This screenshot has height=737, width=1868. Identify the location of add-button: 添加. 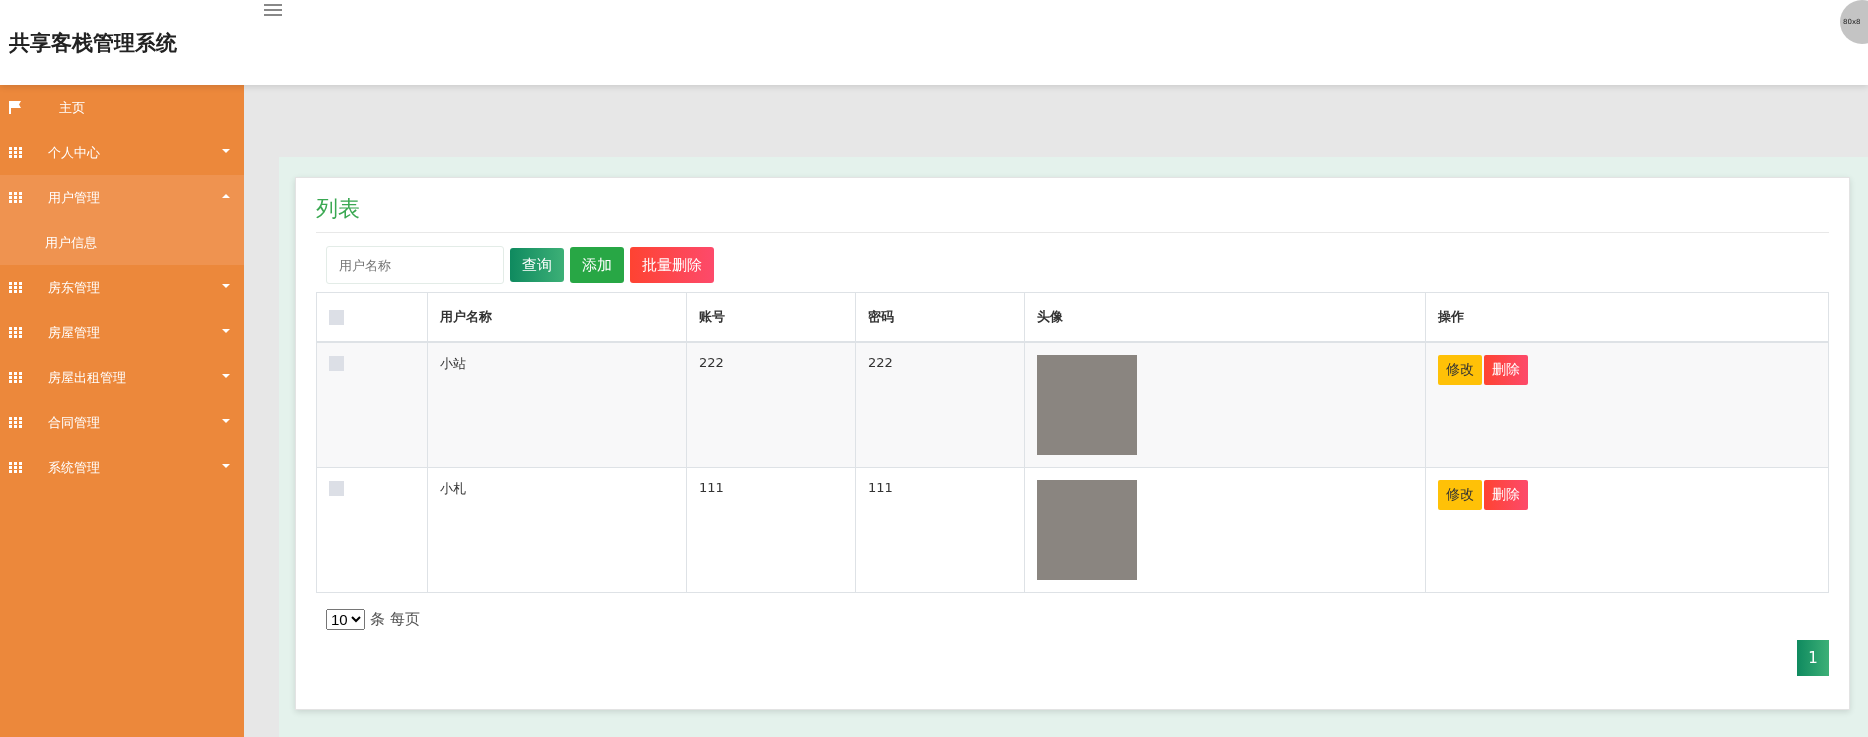
(597, 265).